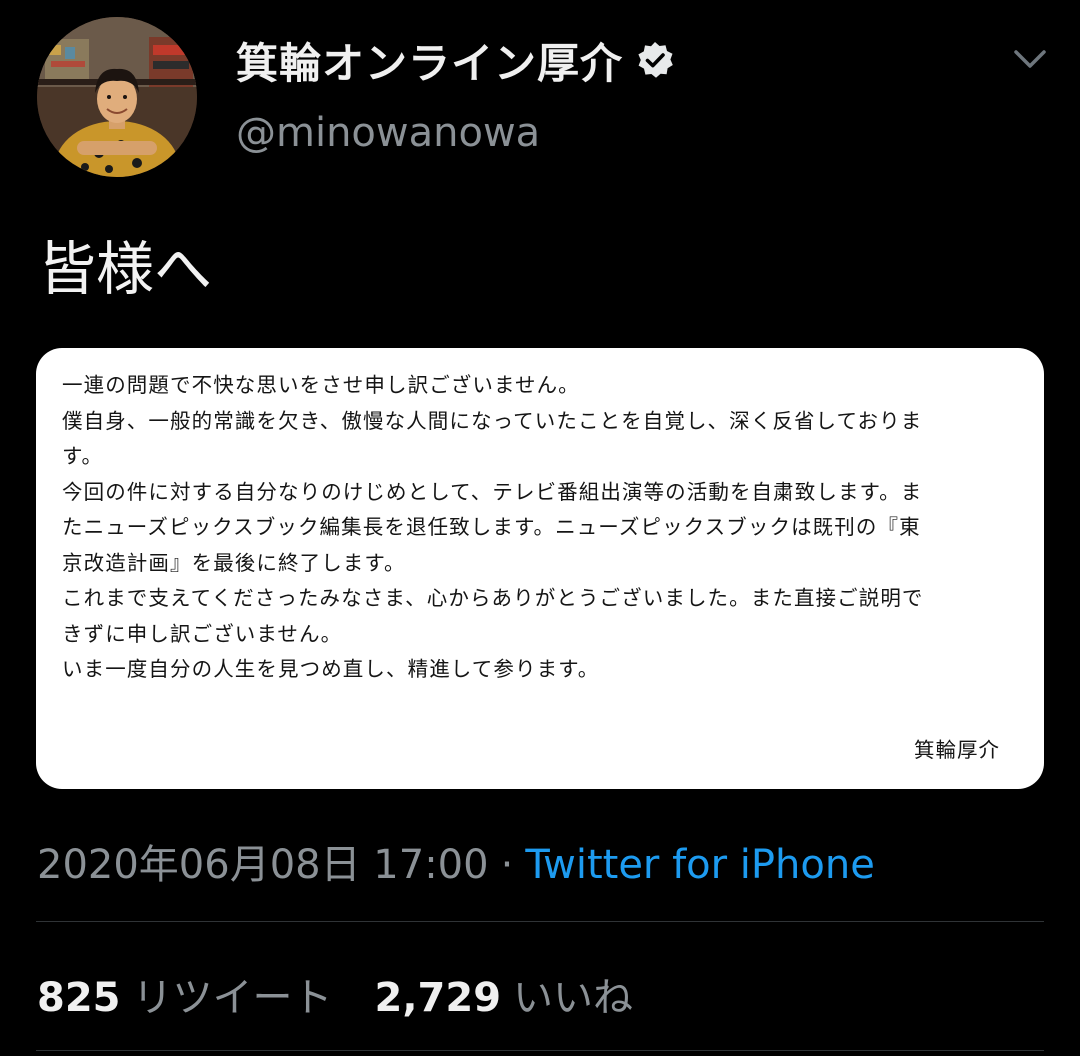  I want to click on retweets-stat: 825 リツイート, so click(185, 994).